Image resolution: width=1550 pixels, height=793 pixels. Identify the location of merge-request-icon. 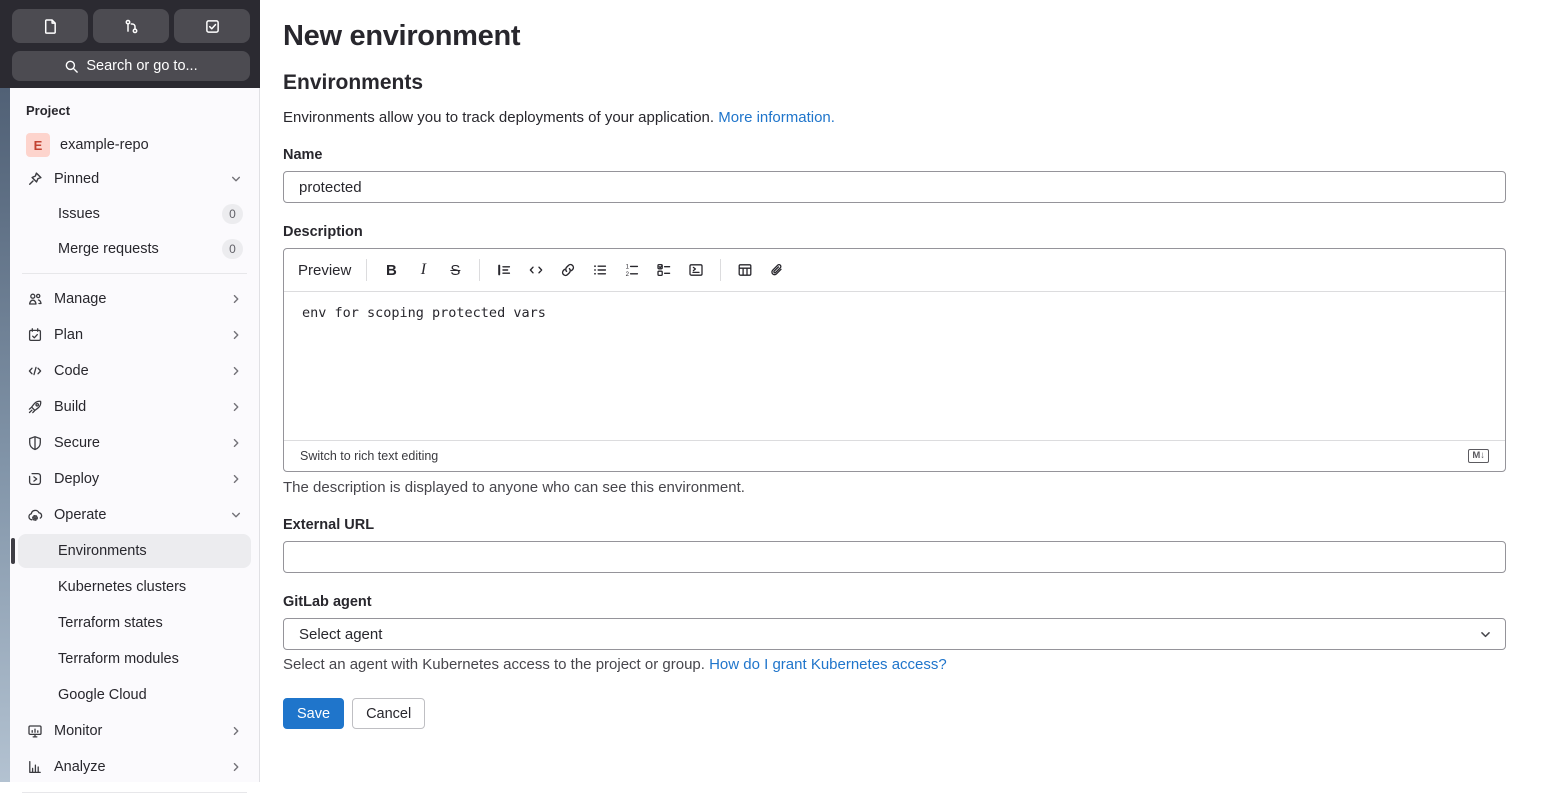
(131, 26).